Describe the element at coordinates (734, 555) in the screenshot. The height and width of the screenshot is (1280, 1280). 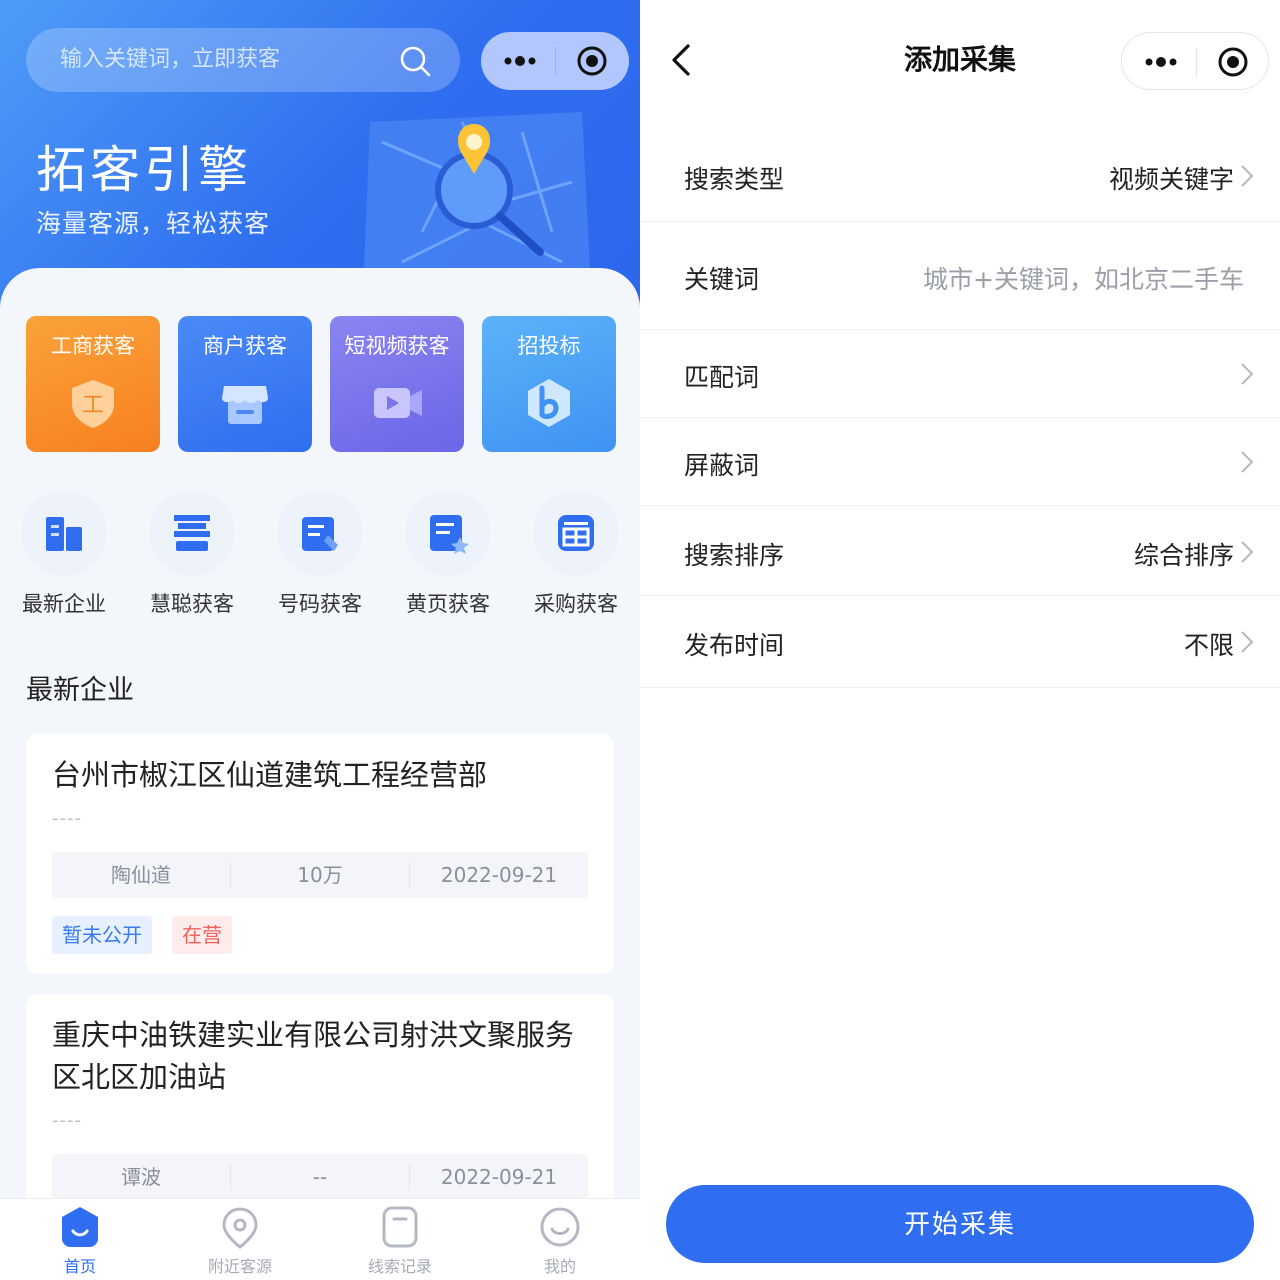
I see `row-label: 搜索排序` at that location.